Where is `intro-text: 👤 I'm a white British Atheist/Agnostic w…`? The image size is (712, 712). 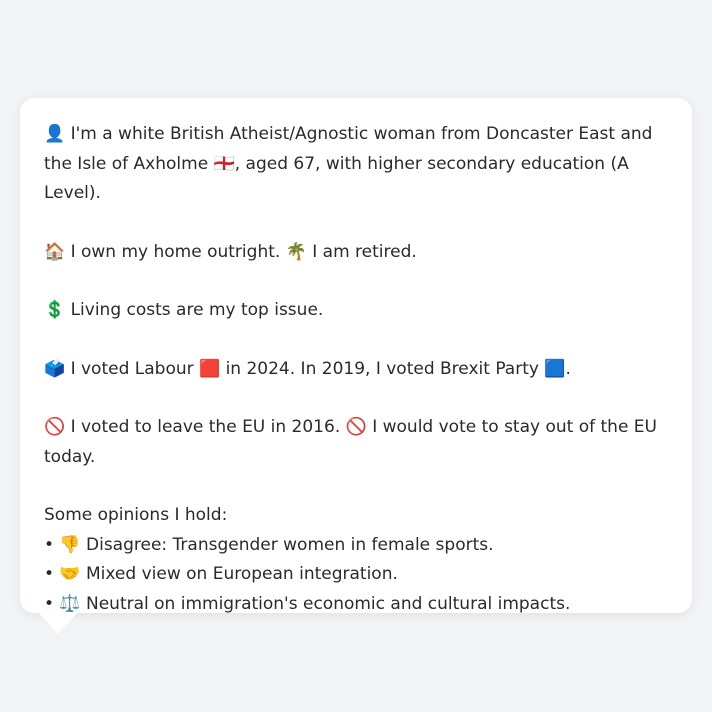
intro-text: 👤 I'm a white British Atheist/Agnostic w… is located at coordinates (348, 163).